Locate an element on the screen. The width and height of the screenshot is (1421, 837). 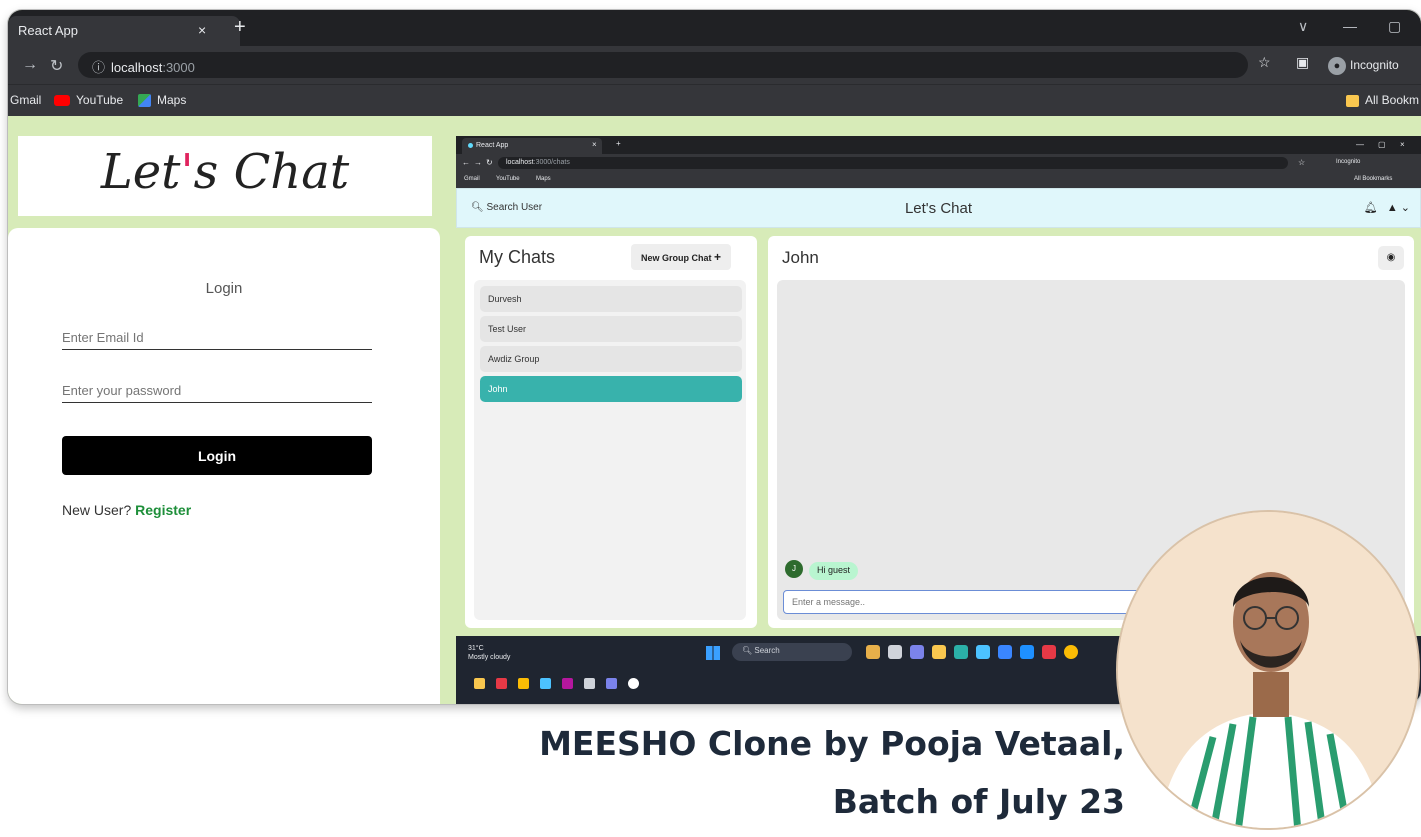
new-tab-icon: + is located at coordinates (240, 27).